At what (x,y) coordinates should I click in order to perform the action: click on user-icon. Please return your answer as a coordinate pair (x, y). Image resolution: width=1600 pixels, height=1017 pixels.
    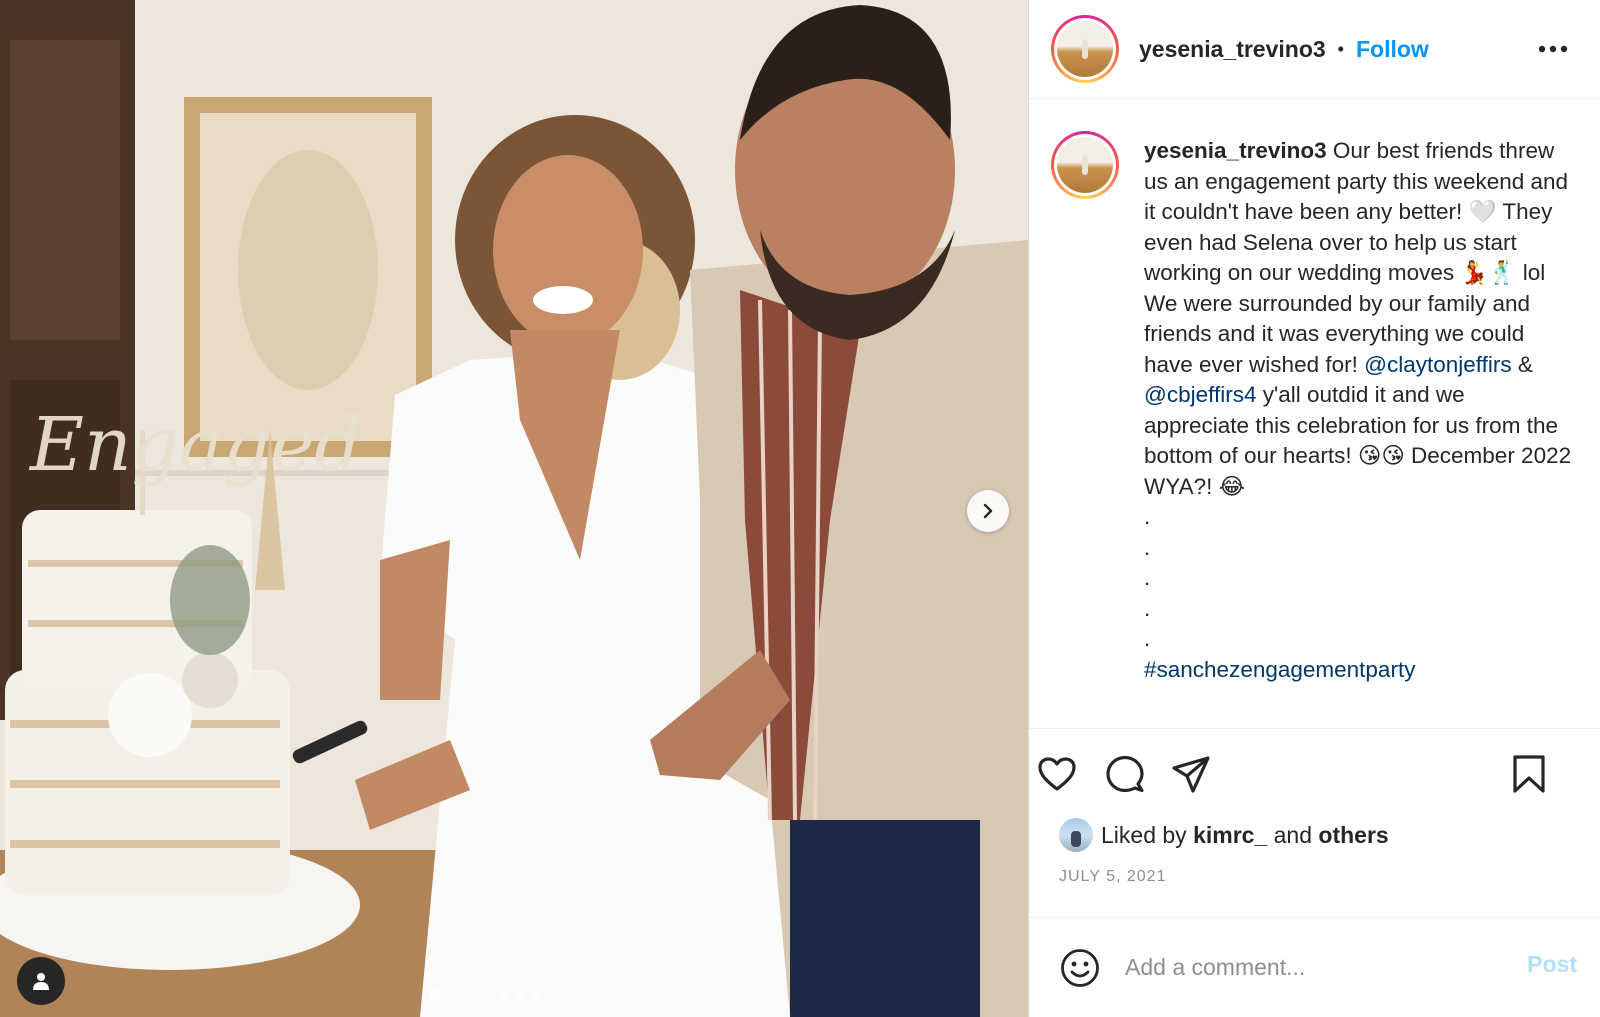
    Looking at the image, I should click on (41, 981).